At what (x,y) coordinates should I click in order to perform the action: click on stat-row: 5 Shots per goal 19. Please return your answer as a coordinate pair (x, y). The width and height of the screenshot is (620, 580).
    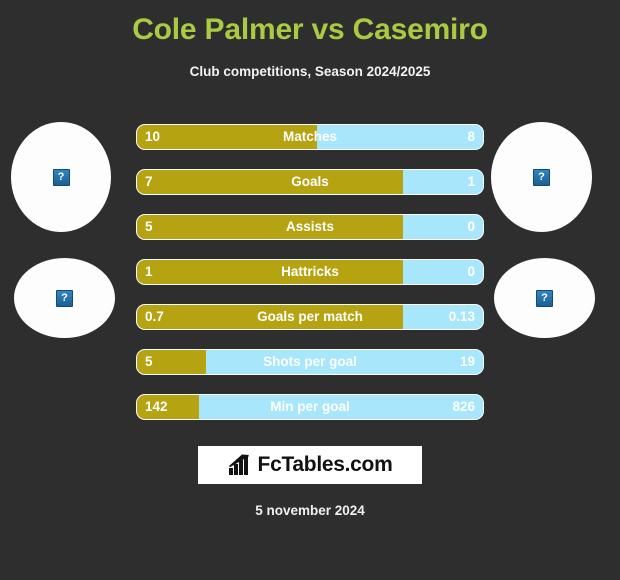
    Looking at the image, I should click on (310, 362).